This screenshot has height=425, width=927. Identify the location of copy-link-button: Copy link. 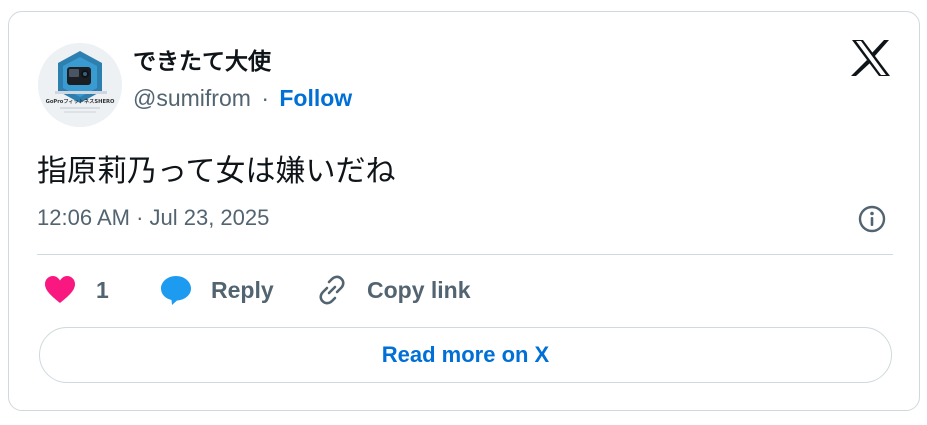
(393, 290).